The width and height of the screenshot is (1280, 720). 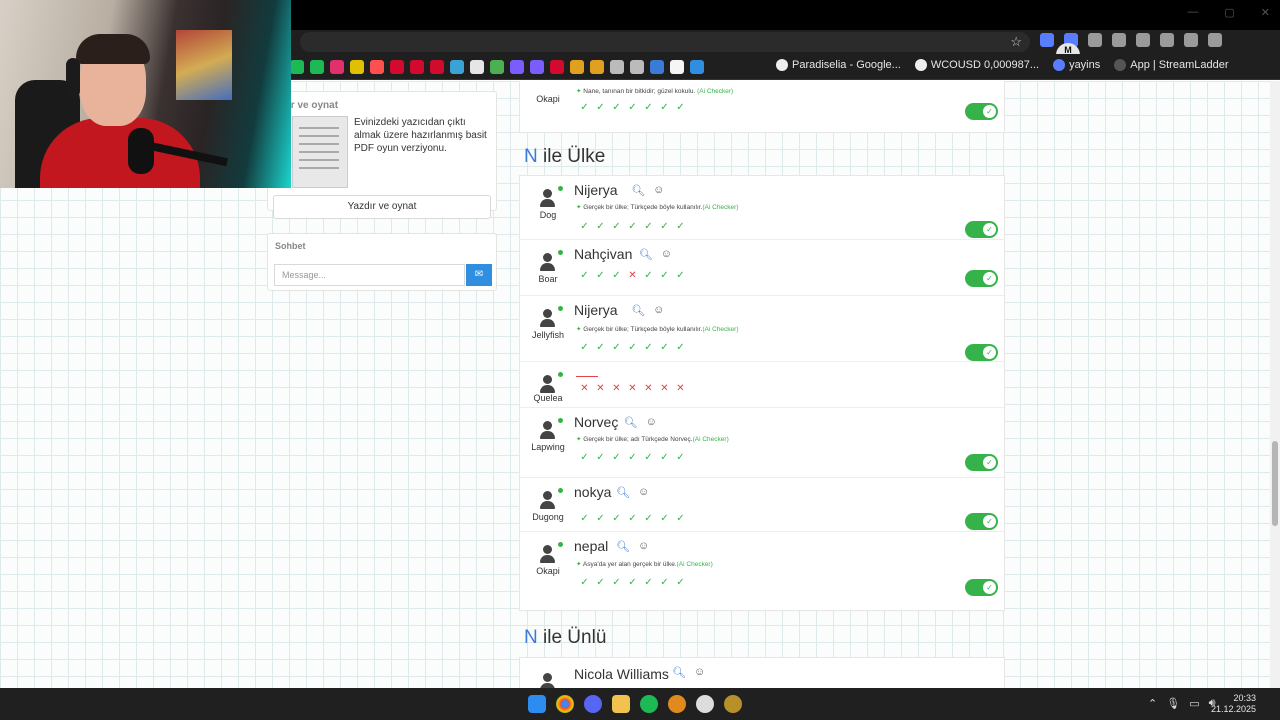 What do you see at coordinates (1167, 40) in the screenshot?
I see `translate-icon` at bounding box center [1167, 40].